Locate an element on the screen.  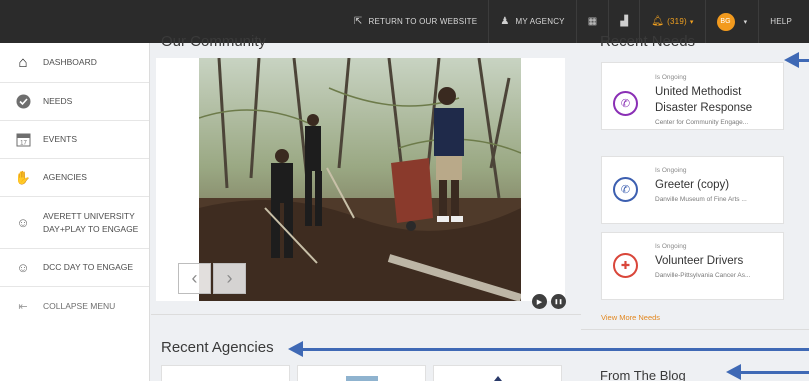
handshake-icon: ✋ is located at coordinates (23, 177).